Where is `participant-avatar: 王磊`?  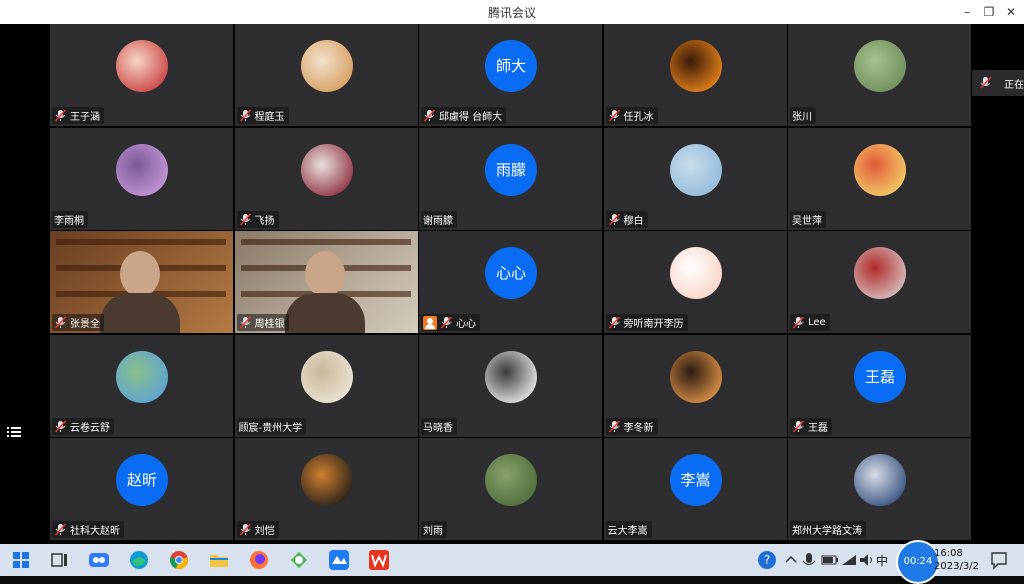
participant-avatar: 王磊 is located at coordinates (880, 376).